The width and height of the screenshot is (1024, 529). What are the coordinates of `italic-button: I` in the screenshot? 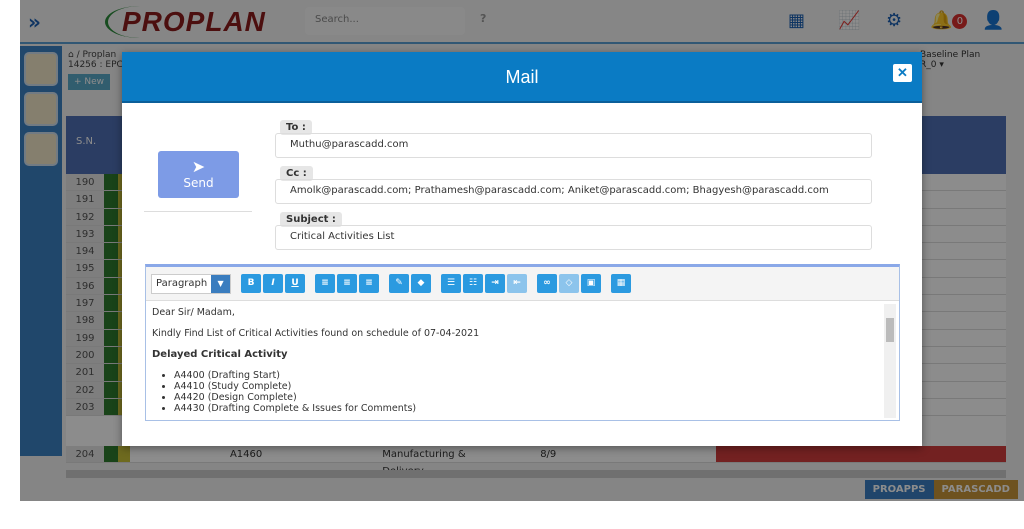 It's located at (273, 283).